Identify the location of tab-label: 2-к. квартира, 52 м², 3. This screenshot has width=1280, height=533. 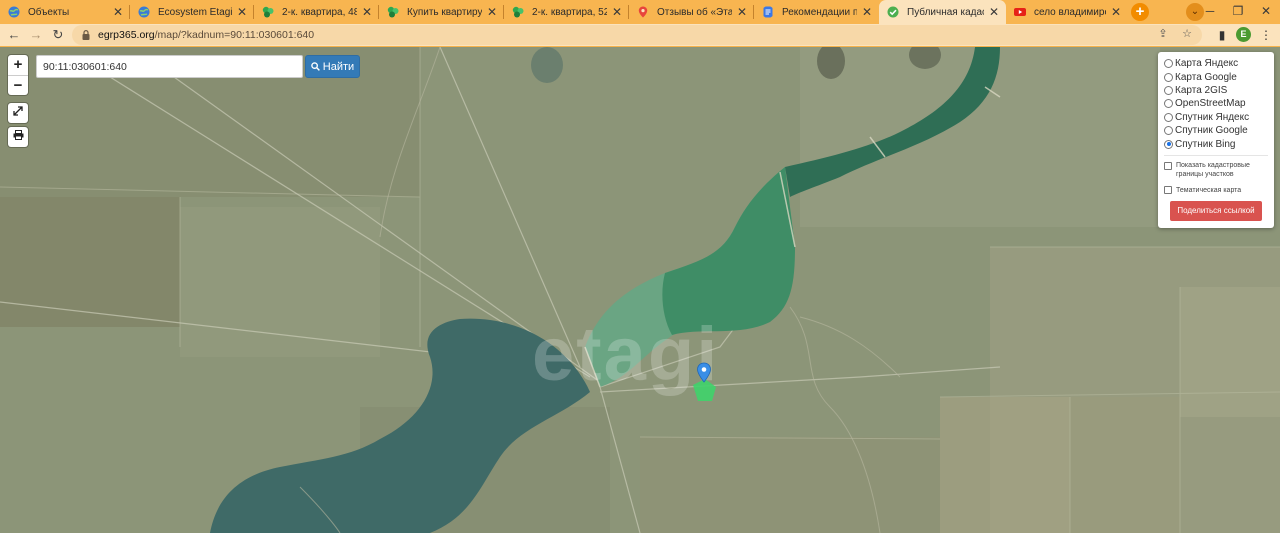
(569, 12).